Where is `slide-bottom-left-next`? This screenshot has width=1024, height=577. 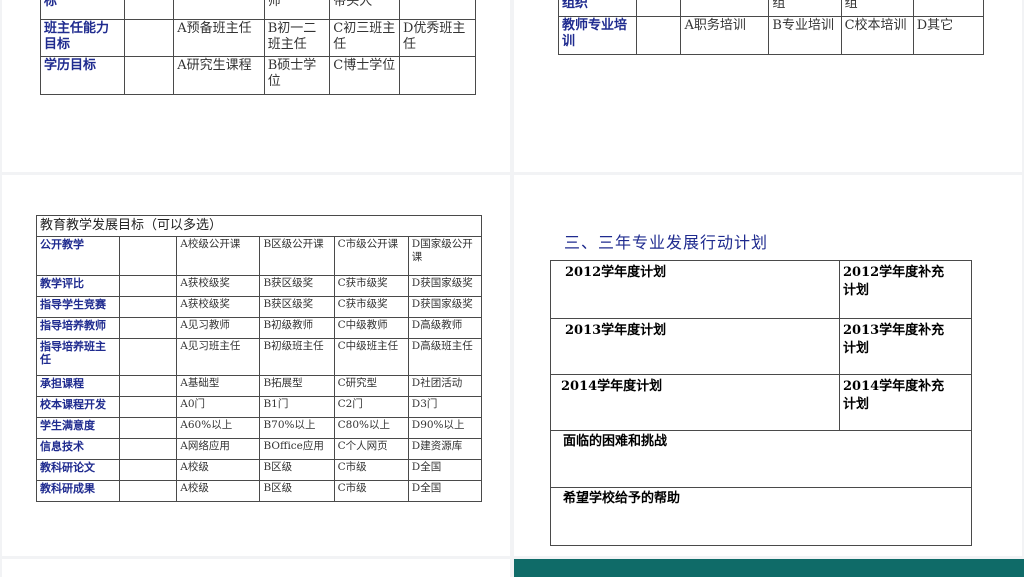
slide-bottom-left-next is located at coordinates (256, 568).